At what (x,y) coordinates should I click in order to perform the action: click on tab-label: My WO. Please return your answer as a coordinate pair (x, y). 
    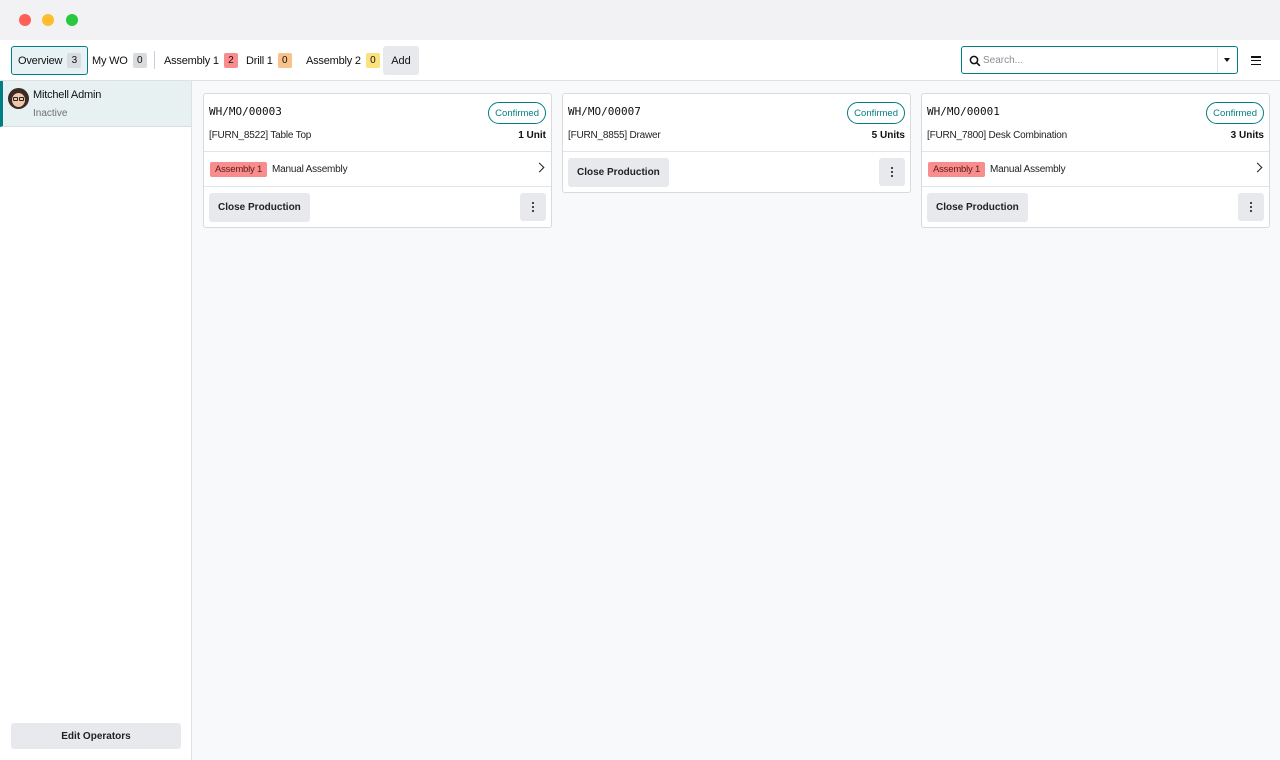
    Looking at the image, I should click on (110, 60).